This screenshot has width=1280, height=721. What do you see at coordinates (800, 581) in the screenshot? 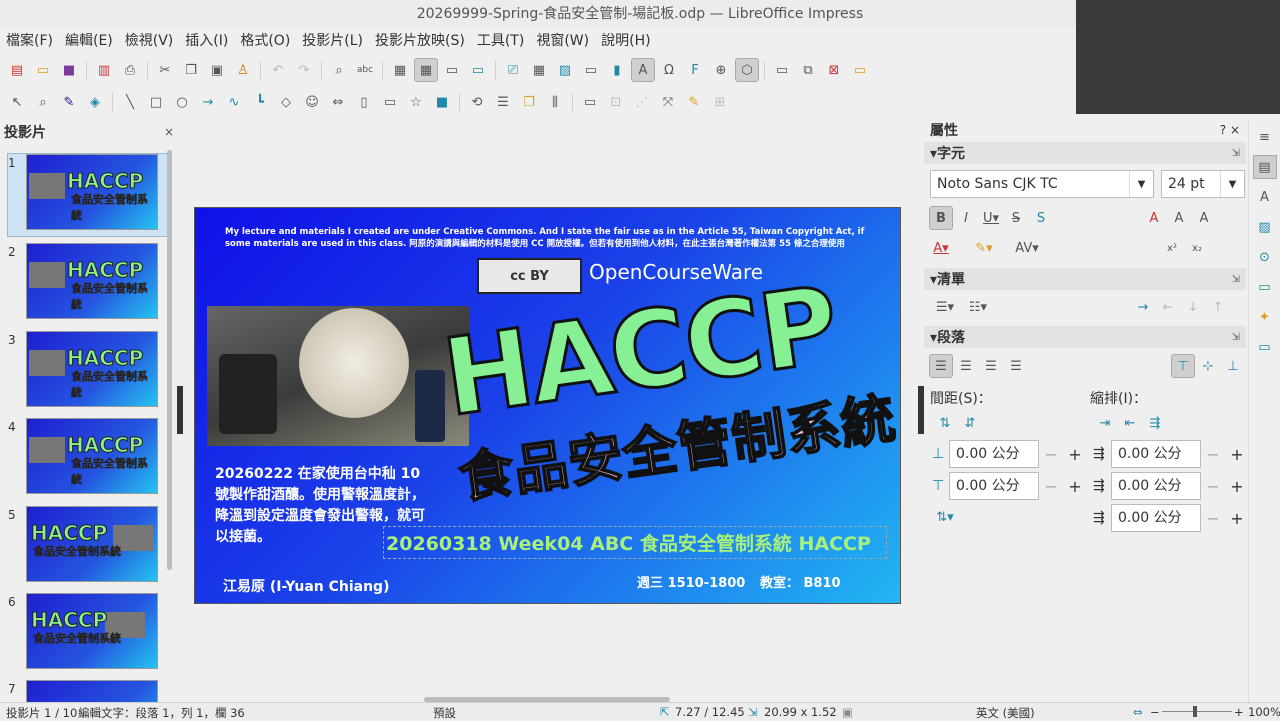
I see `room-text: 教室： B810` at bounding box center [800, 581].